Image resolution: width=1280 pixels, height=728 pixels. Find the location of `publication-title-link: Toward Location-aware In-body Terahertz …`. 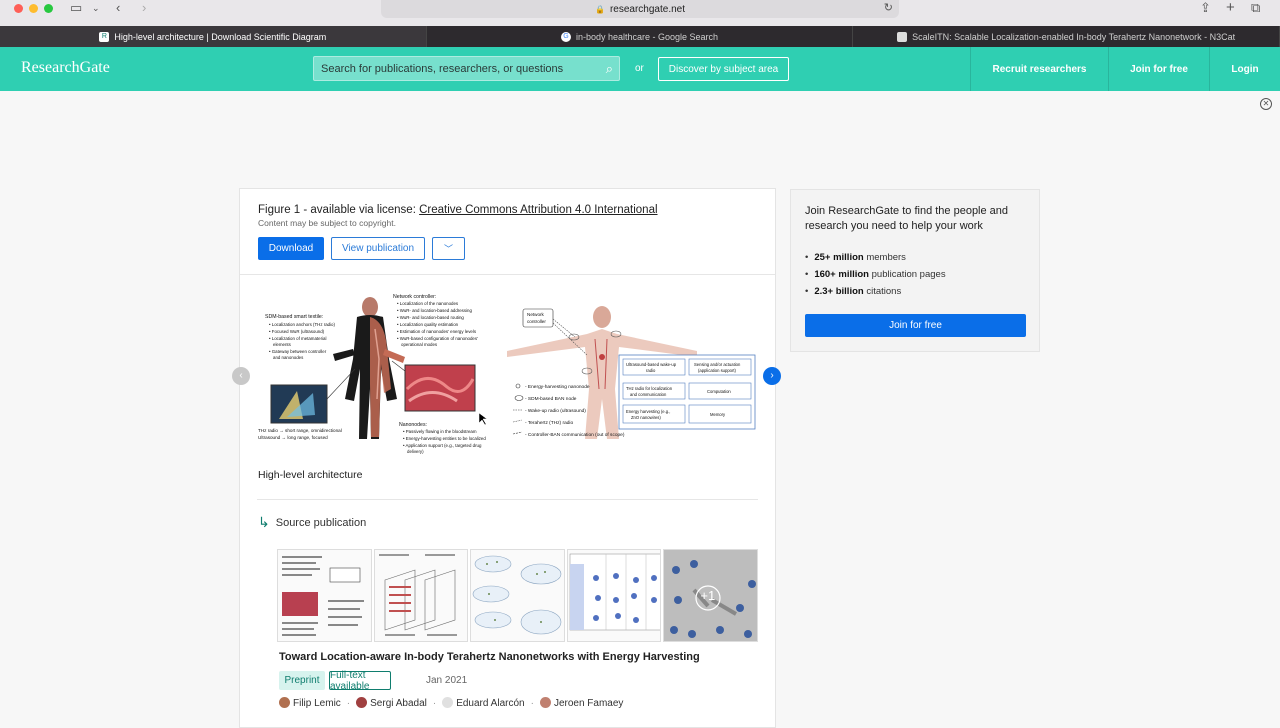

publication-title-link: Toward Location-aware In-body Terahertz … is located at coordinates (489, 657).